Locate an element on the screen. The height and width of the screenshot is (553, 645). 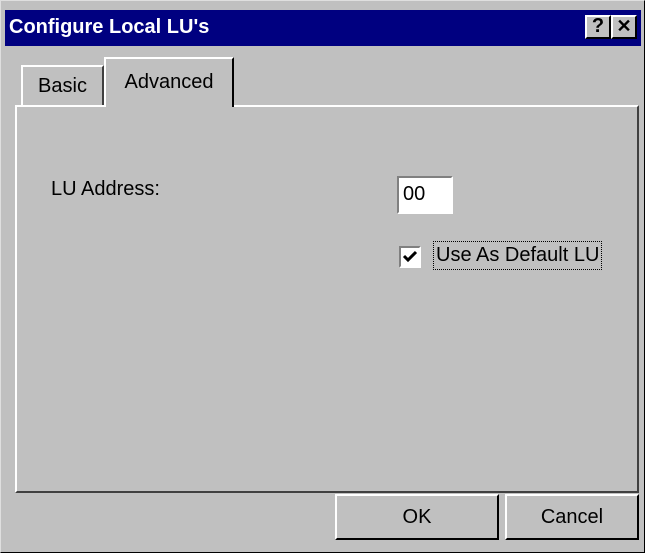
window-title: Configure Local LU's is located at coordinates (109, 27).